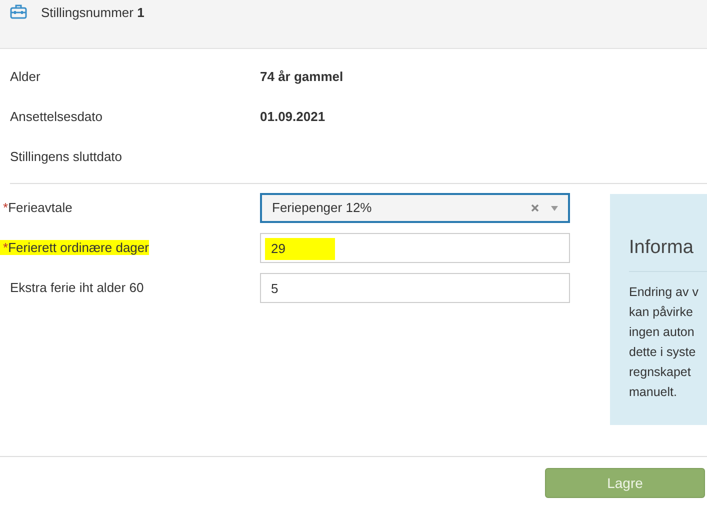  What do you see at coordinates (57, 117) in the screenshot?
I see `field-label: Ansettelsesdato` at bounding box center [57, 117].